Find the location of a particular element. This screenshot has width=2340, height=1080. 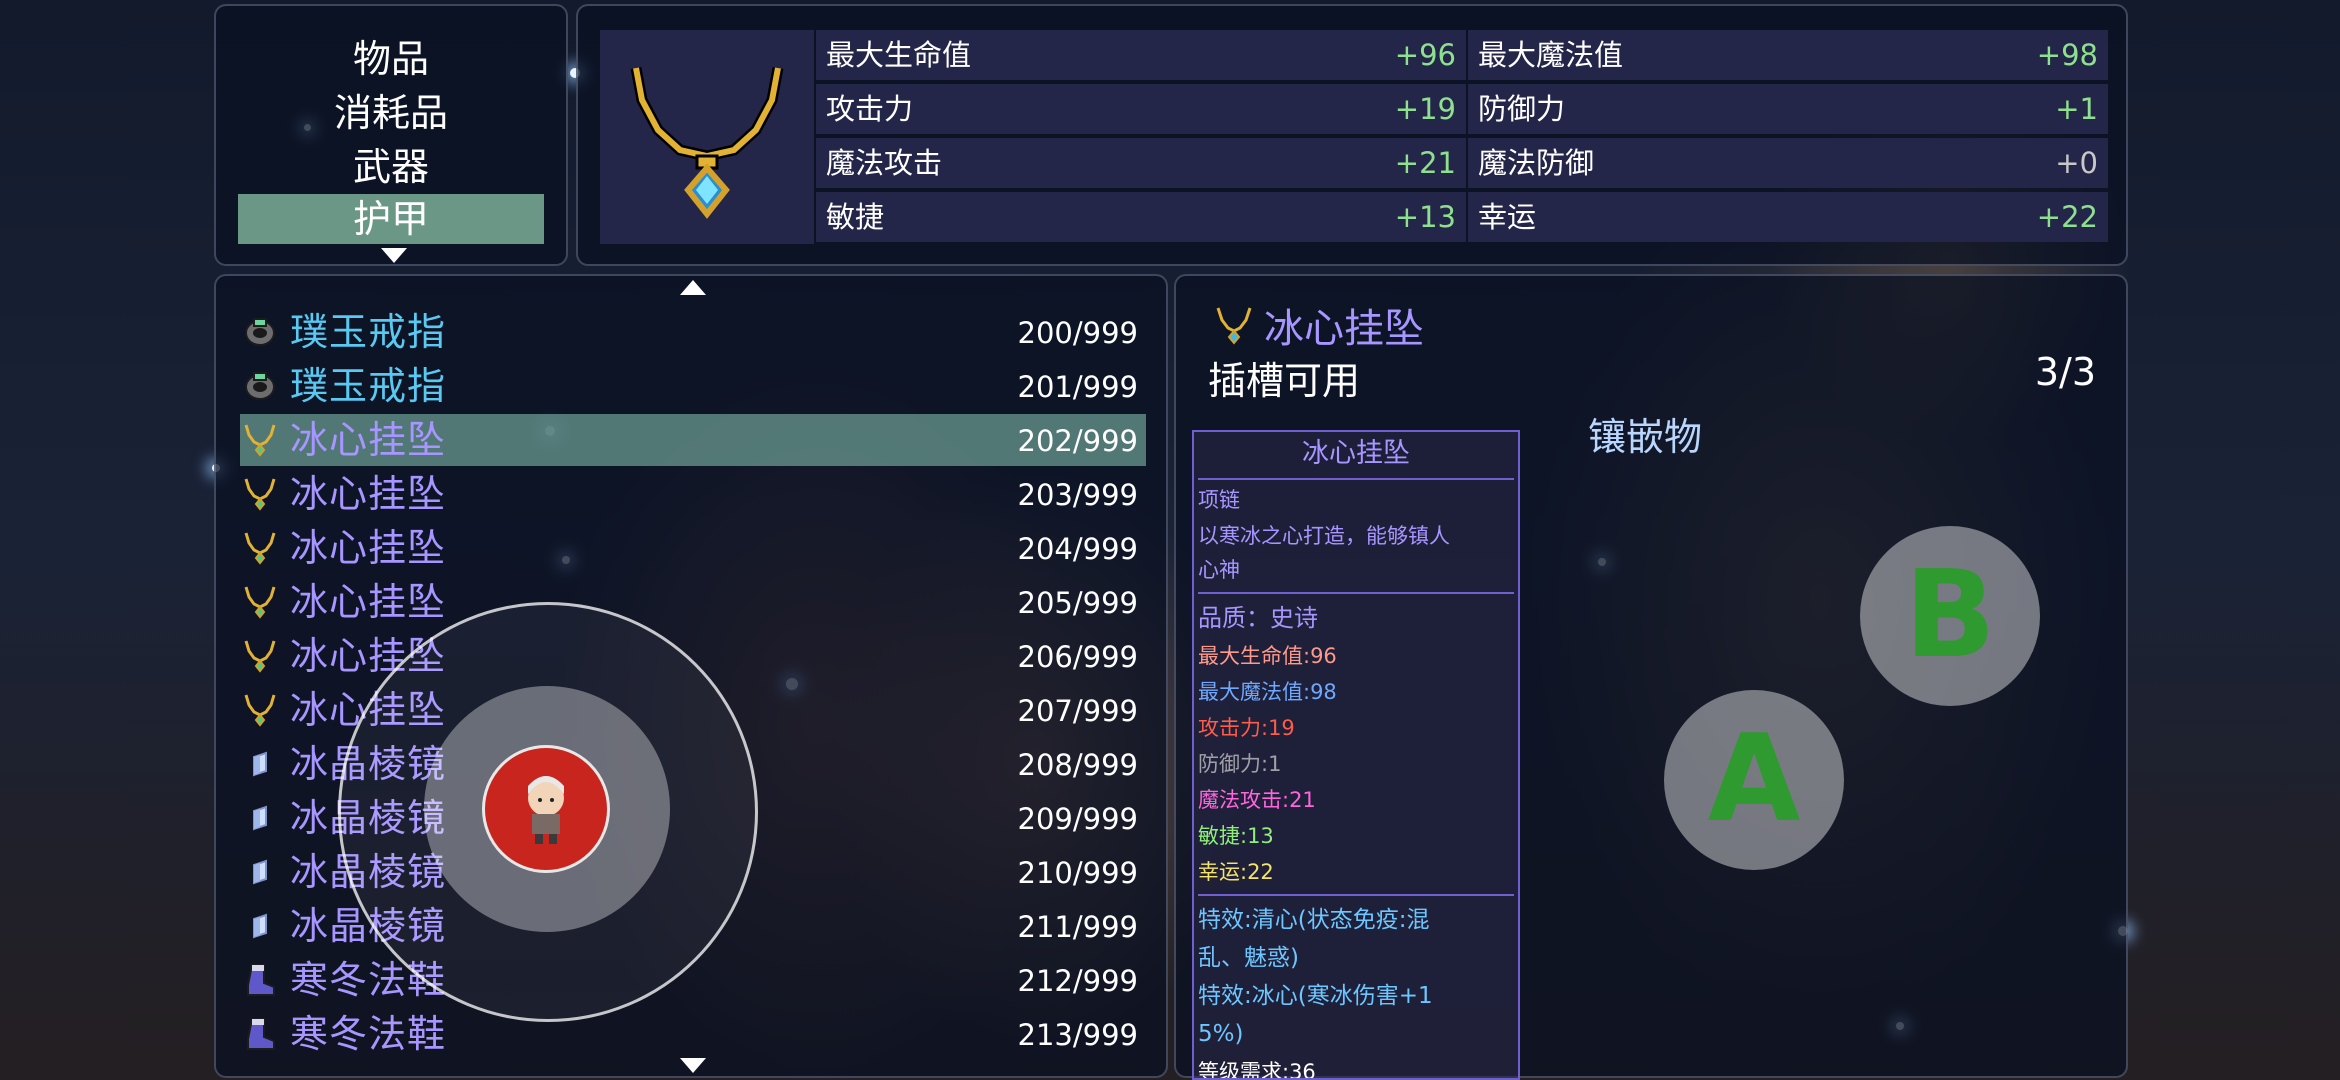

stat-row: 幸运 +22 is located at coordinates (1788, 217).